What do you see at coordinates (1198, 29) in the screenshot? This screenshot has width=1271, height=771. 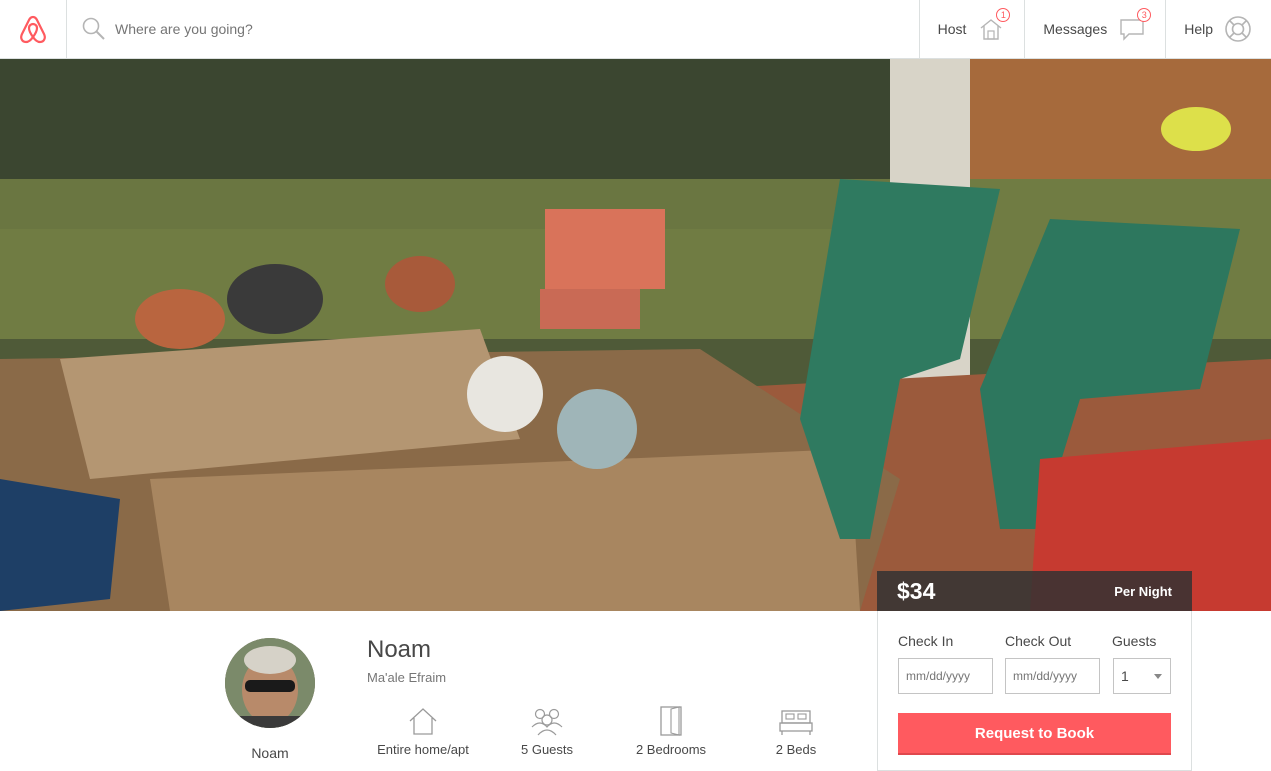 I see `help-label: Help` at bounding box center [1198, 29].